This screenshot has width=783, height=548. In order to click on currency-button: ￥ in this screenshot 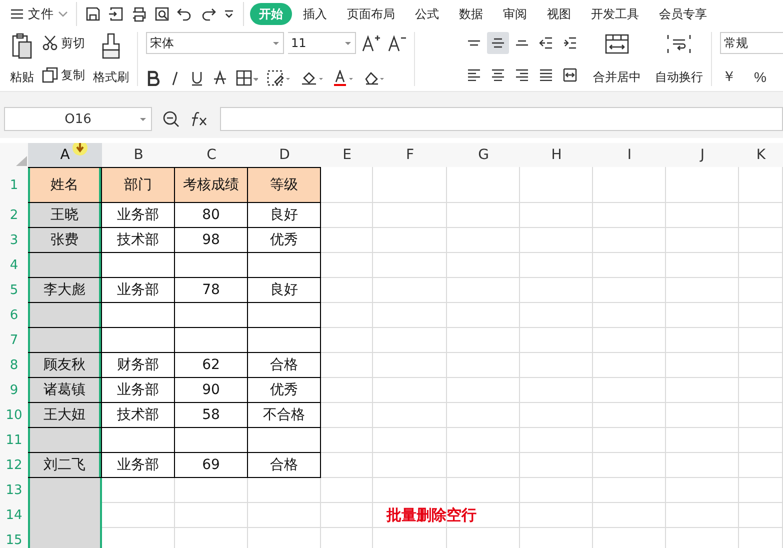, I will do `click(729, 77)`.